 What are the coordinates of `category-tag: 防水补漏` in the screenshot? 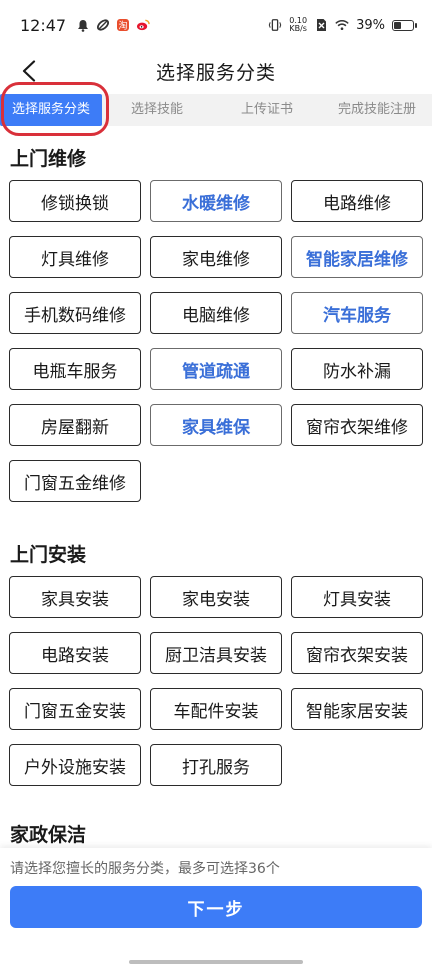 It's located at (357, 369).